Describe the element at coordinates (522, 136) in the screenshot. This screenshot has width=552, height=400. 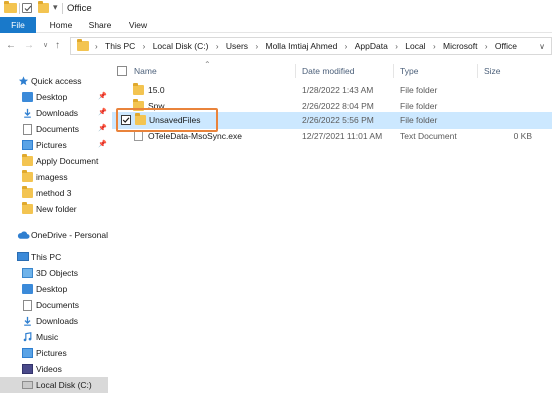
I see `file-size: 0 KB` at that location.